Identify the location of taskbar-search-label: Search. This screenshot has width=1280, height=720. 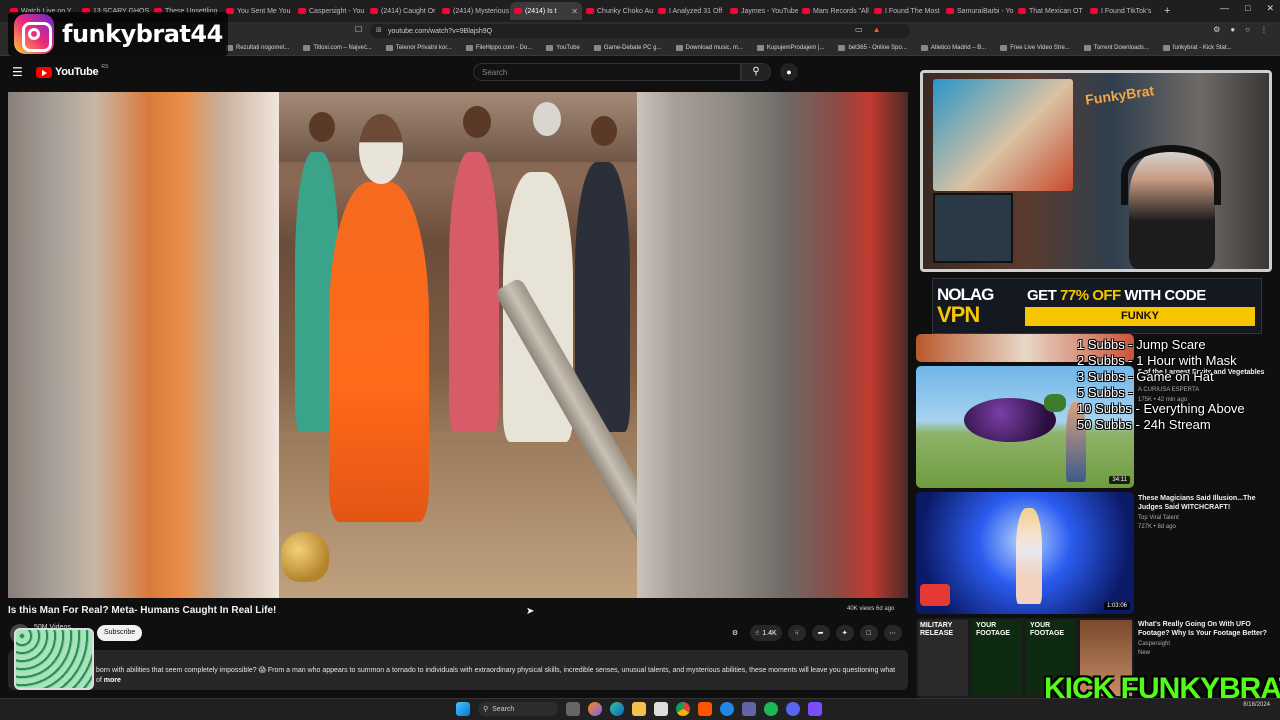
(503, 709).